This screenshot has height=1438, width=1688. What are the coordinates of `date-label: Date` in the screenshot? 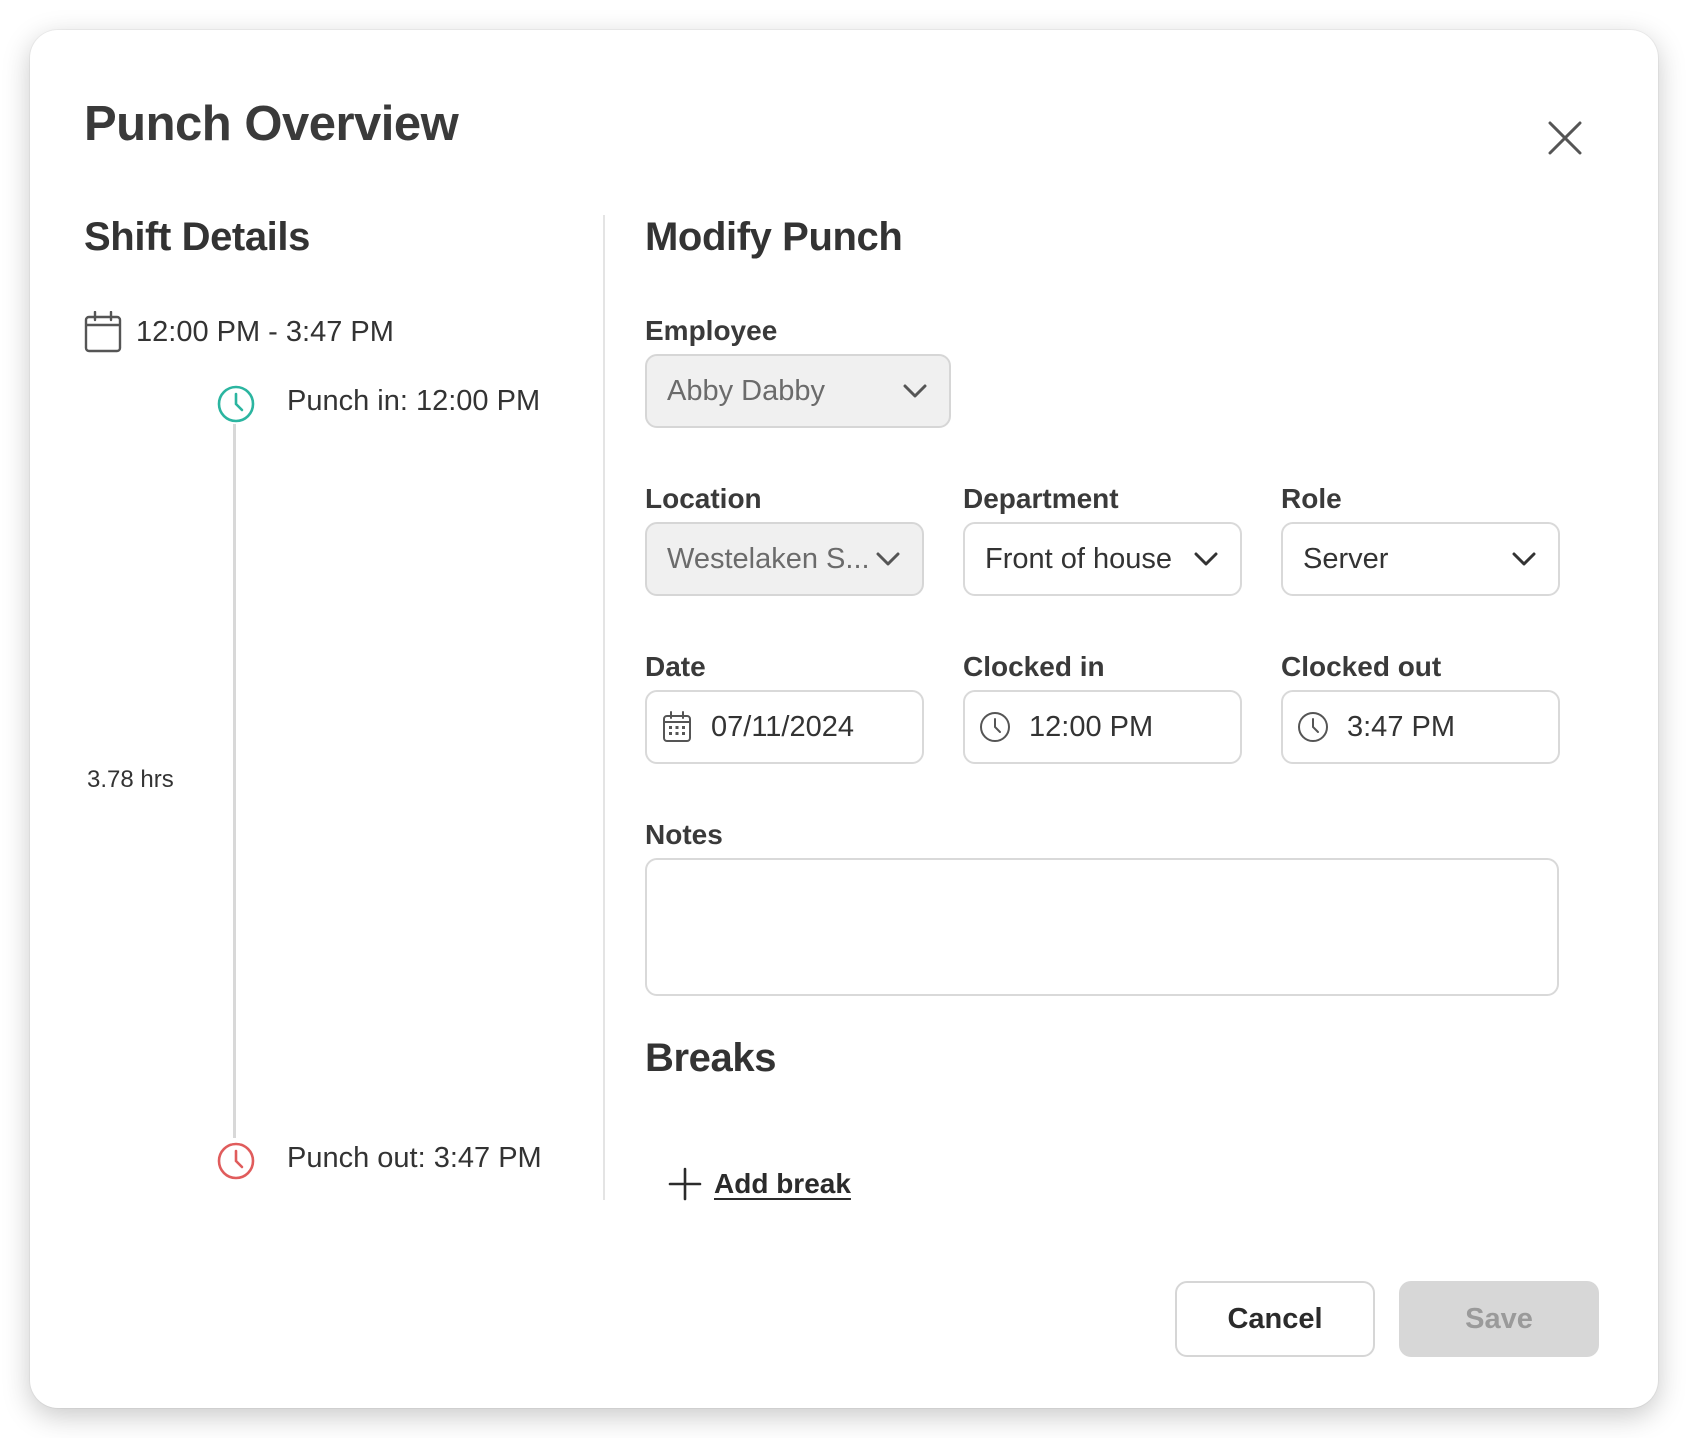 It's located at (675, 666).